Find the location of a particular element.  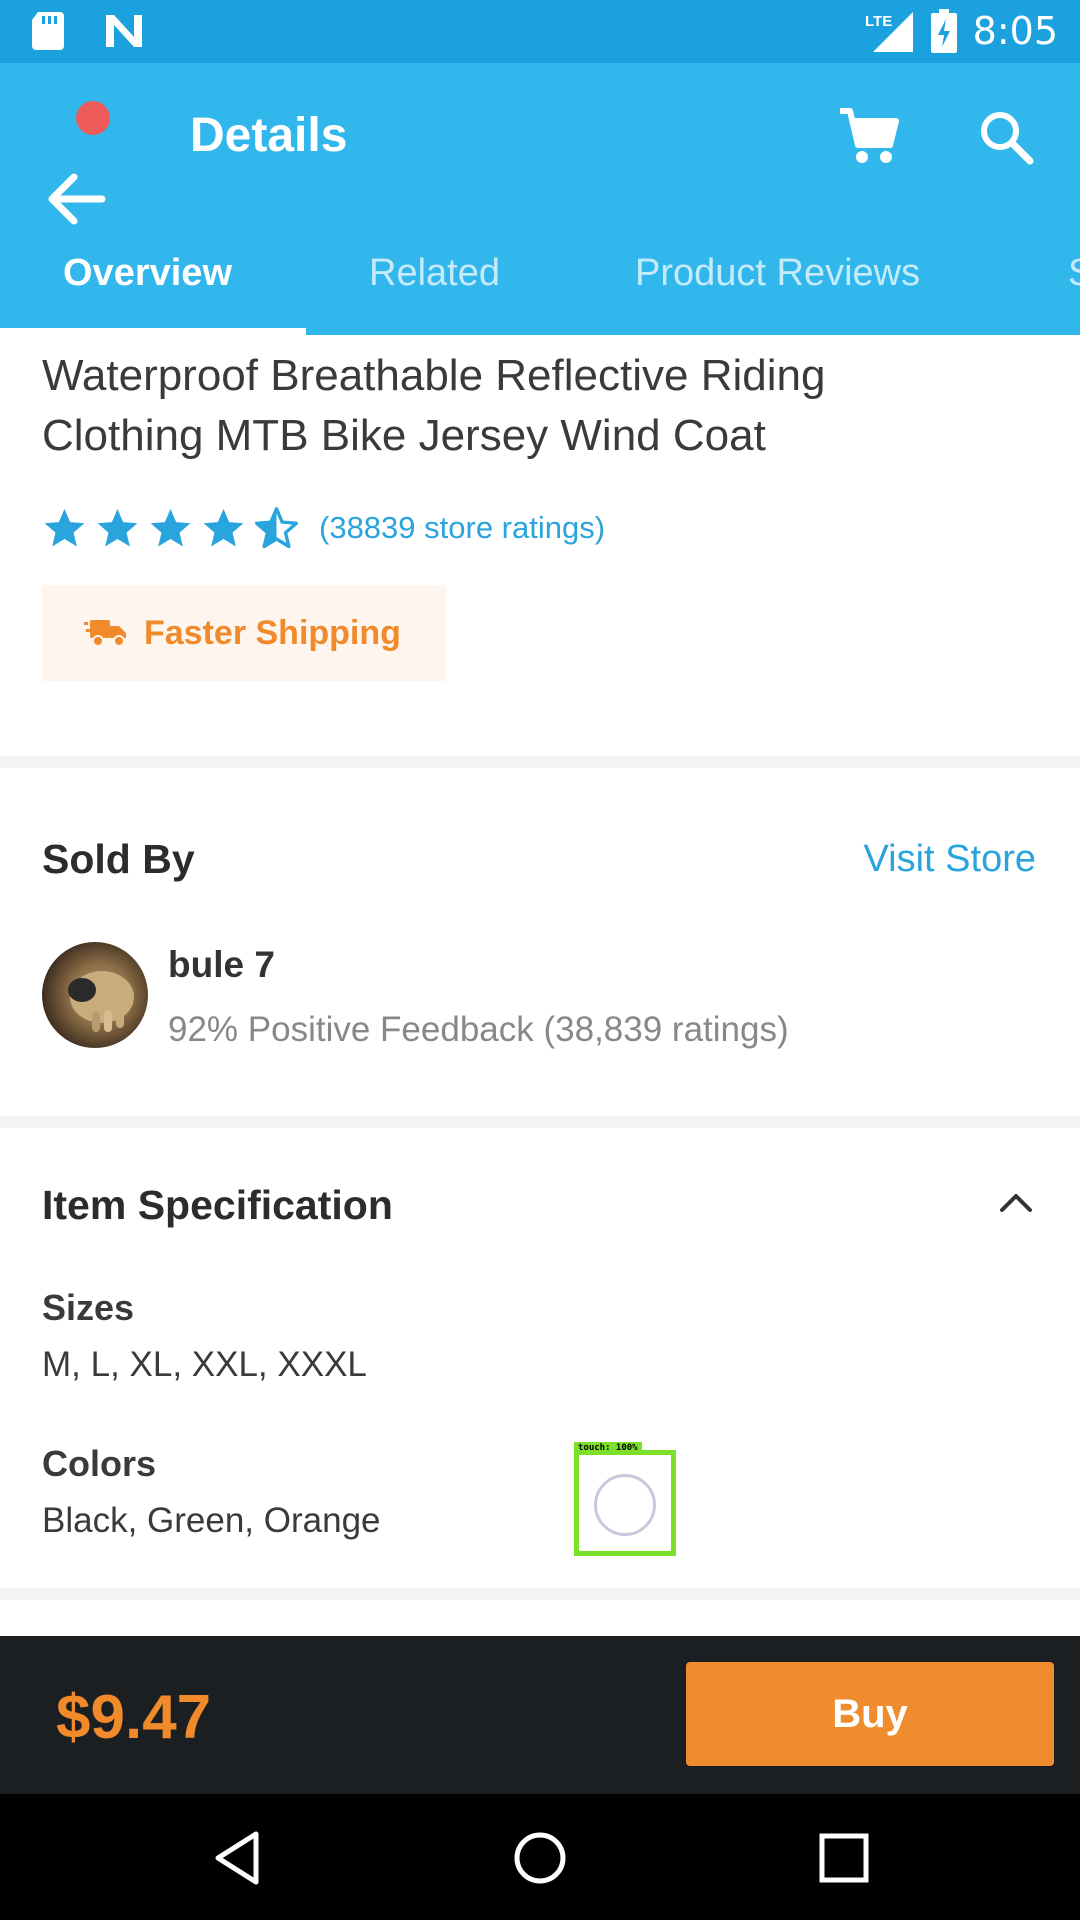

page-title: Details is located at coordinates (269, 135).